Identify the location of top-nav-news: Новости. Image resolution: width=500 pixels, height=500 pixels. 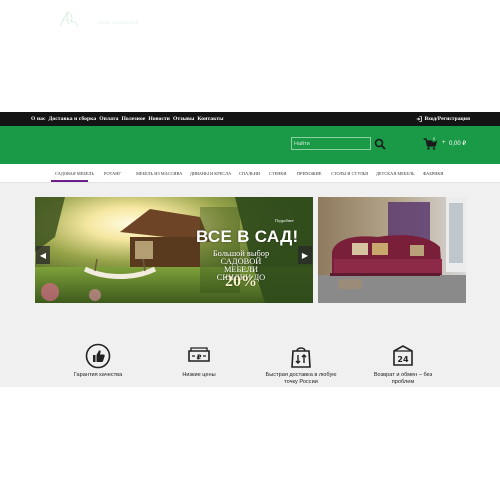
(159, 119).